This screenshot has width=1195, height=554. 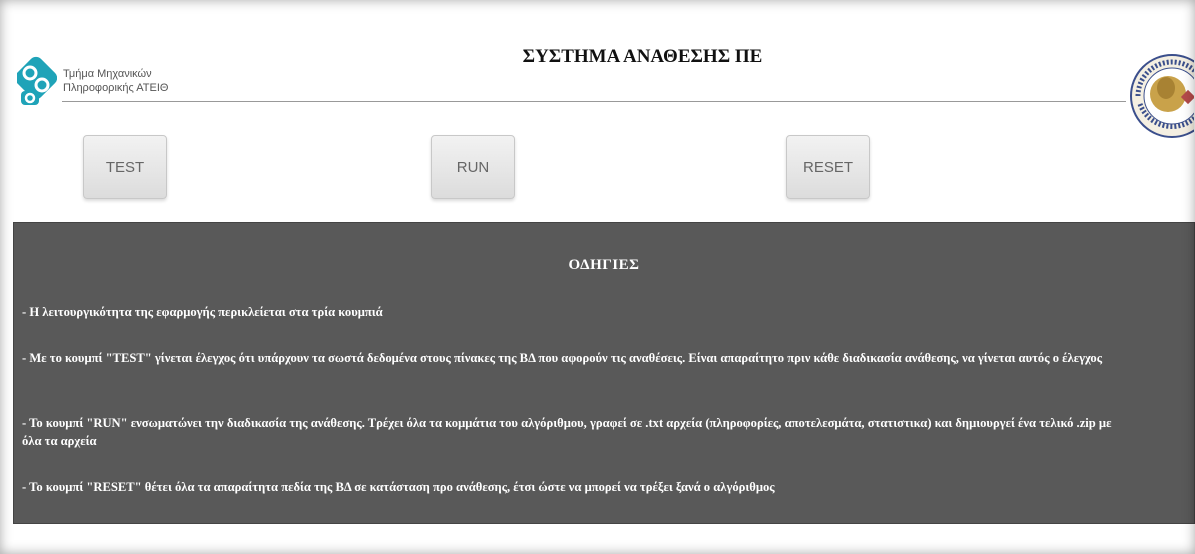 I want to click on test-button: TEST, so click(x=125, y=167).